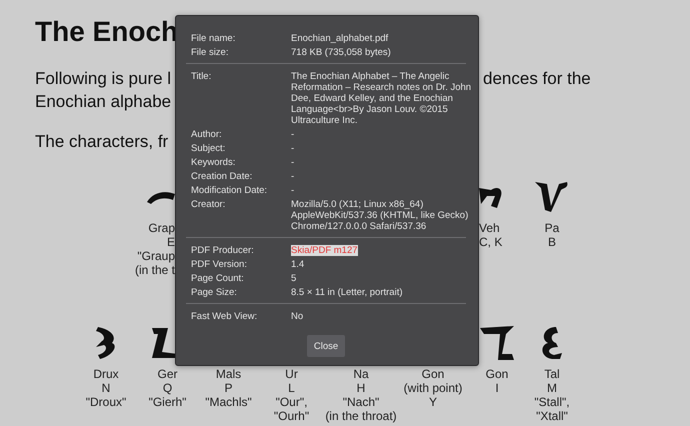 Image resolution: width=690 pixels, height=426 pixels. I want to click on letter-caption: (in the t, so click(154, 270).